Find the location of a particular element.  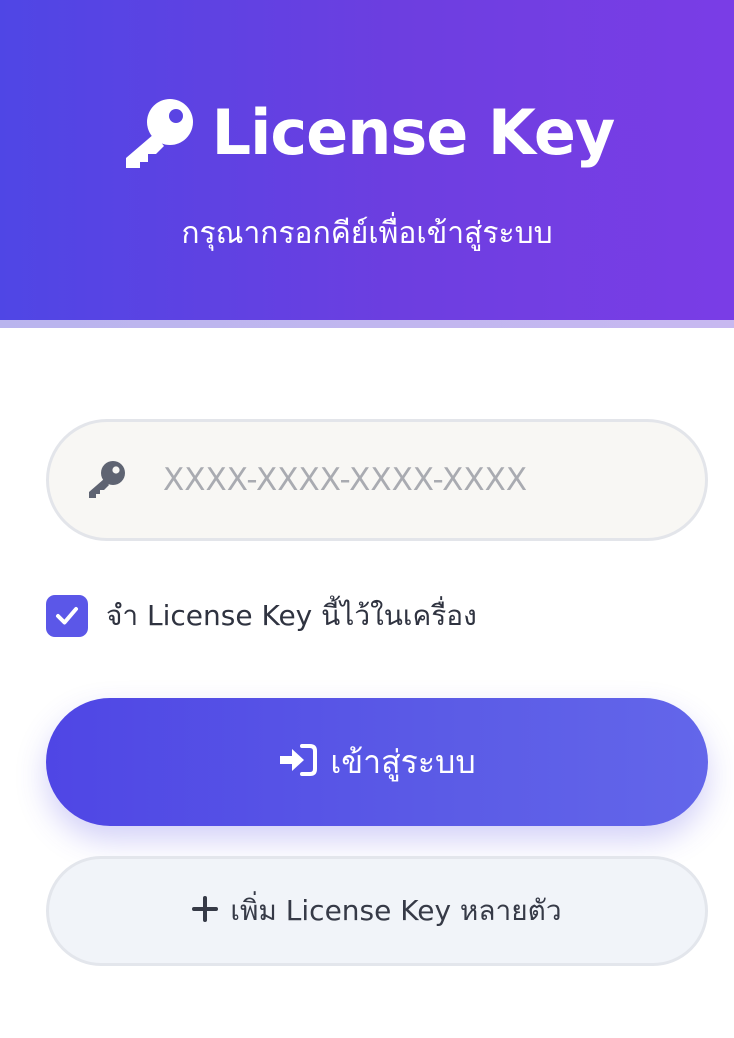

title-row: License Key is located at coordinates (367, 133).